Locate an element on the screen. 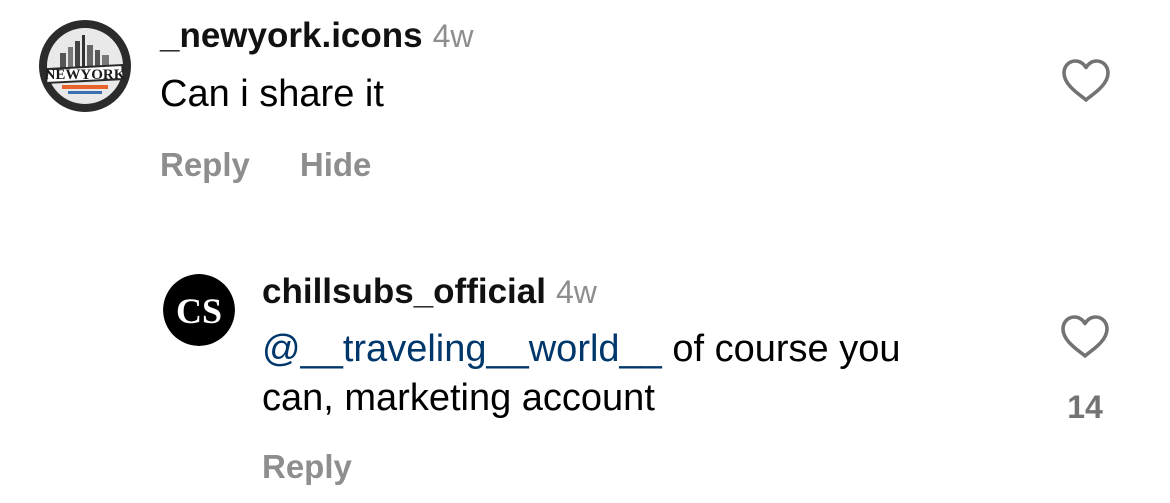 The width and height of the screenshot is (1170, 503). chillsubs-logo-icon: CS is located at coordinates (199, 310).